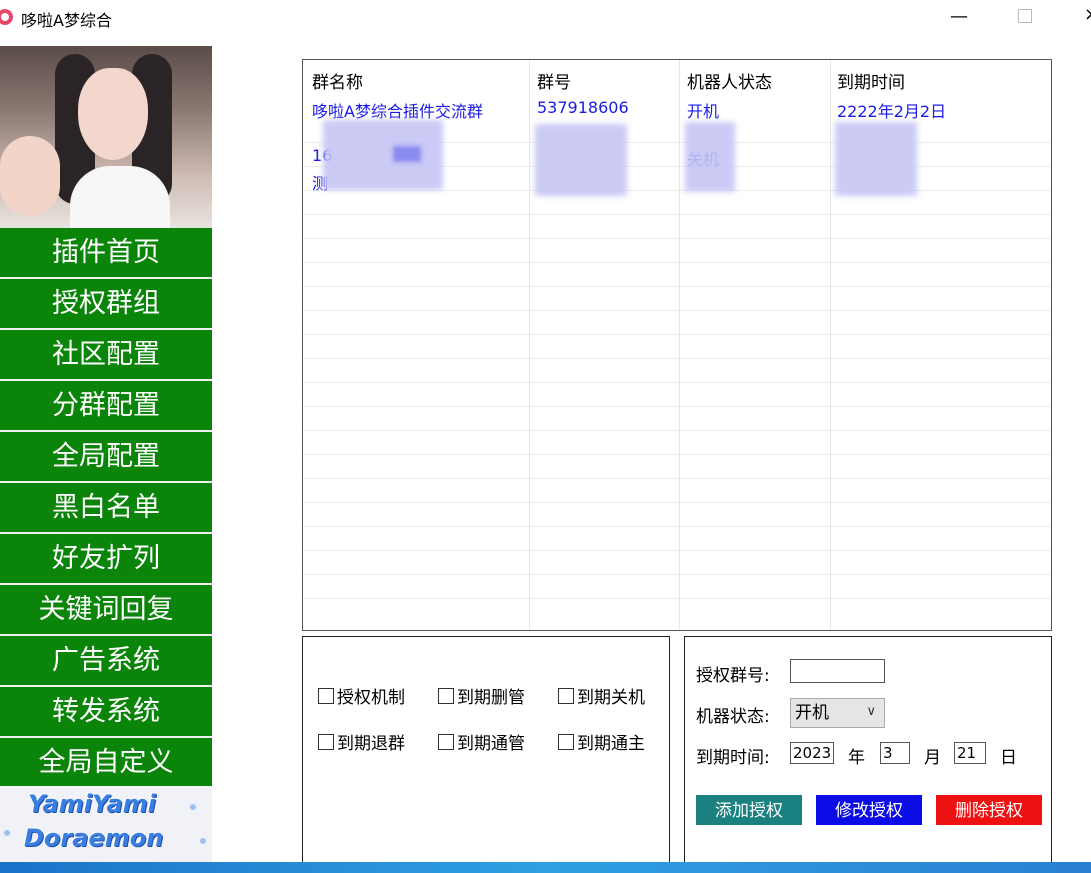 The height and width of the screenshot is (873, 1091). What do you see at coordinates (545, 18) in the screenshot?
I see `title-bar: 哆啦A梦综合 — ×` at bounding box center [545, 18].